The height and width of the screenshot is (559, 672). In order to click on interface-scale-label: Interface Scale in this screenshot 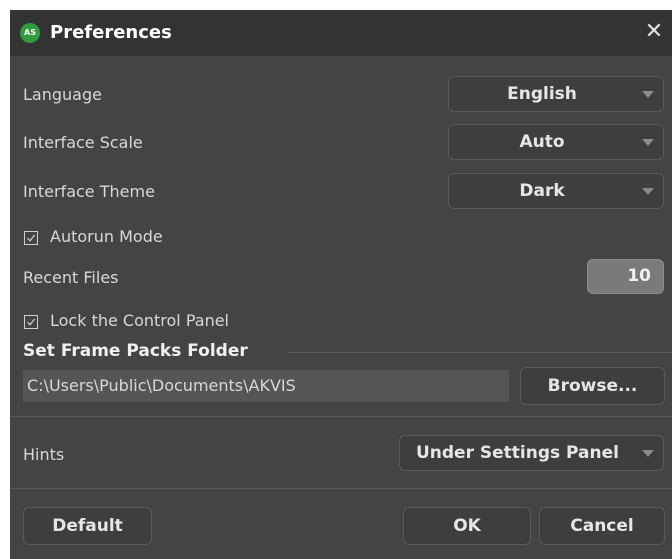, I will do `click(83, 142)`.